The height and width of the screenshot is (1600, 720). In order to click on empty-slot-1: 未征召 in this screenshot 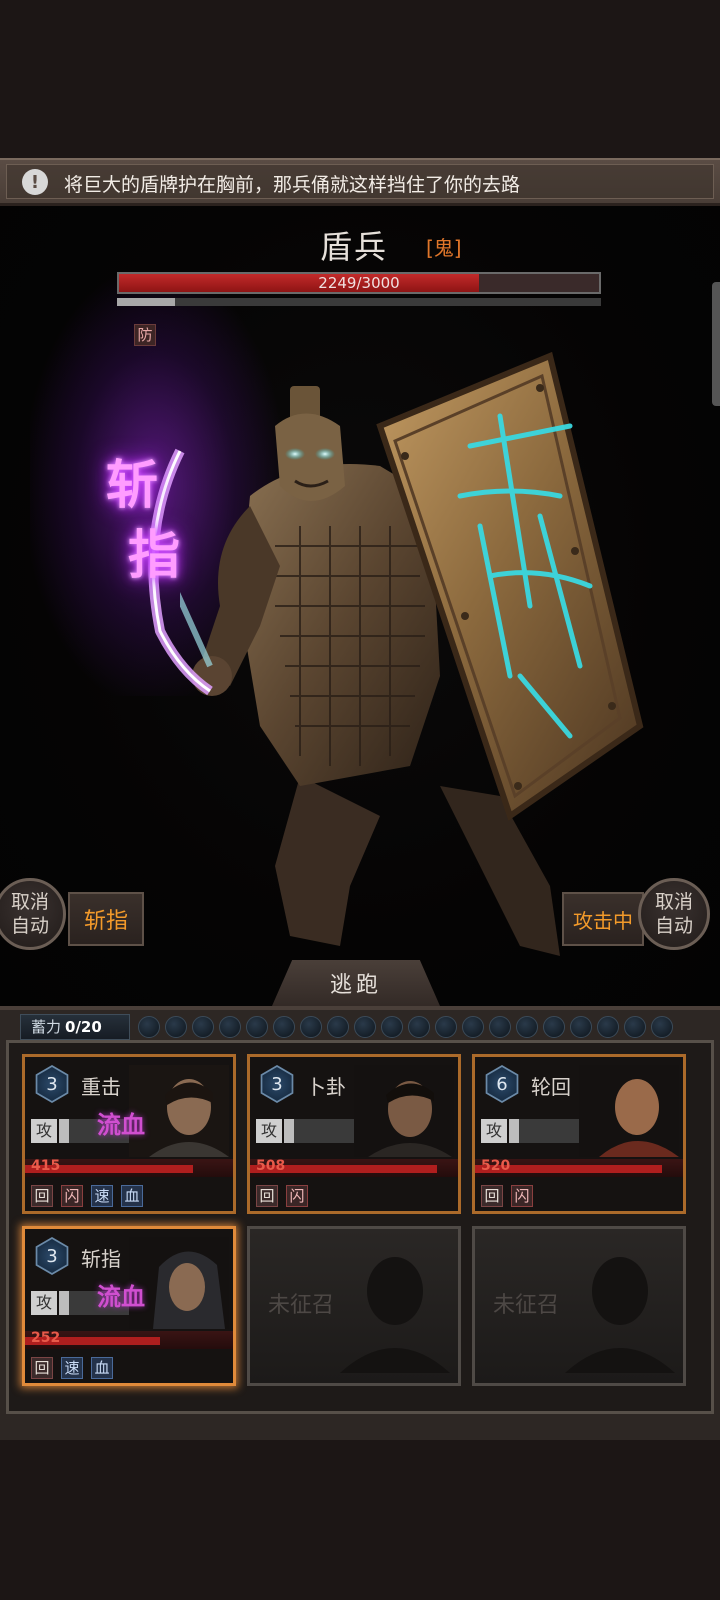, I will do `click(354, 1306)`.